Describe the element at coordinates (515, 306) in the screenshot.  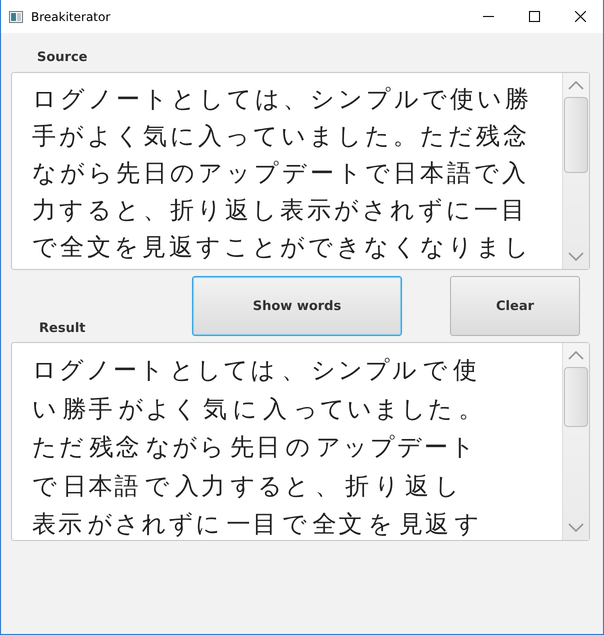
I see `clear-button: Clear` at that location.